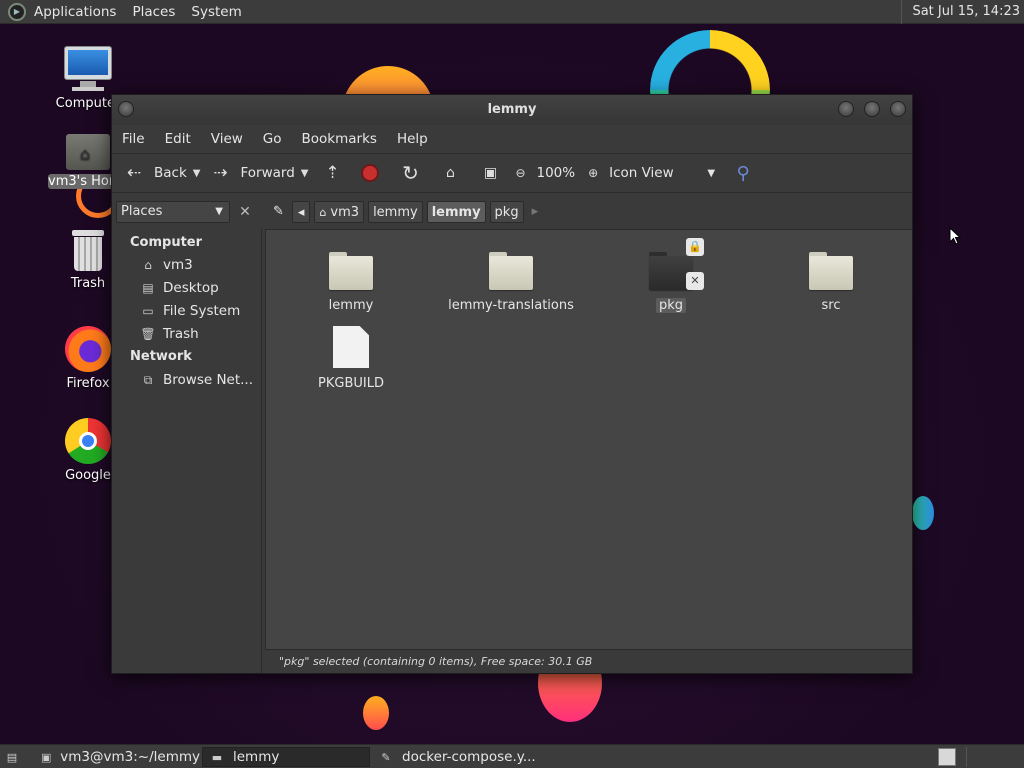 Image resolution: width=1024 pixels, height=768 pixels. What do you see at coordinates (17, 11) in the screenshot?
I see `distro-logo-icon: ▶` at bounding box center [17, 11].